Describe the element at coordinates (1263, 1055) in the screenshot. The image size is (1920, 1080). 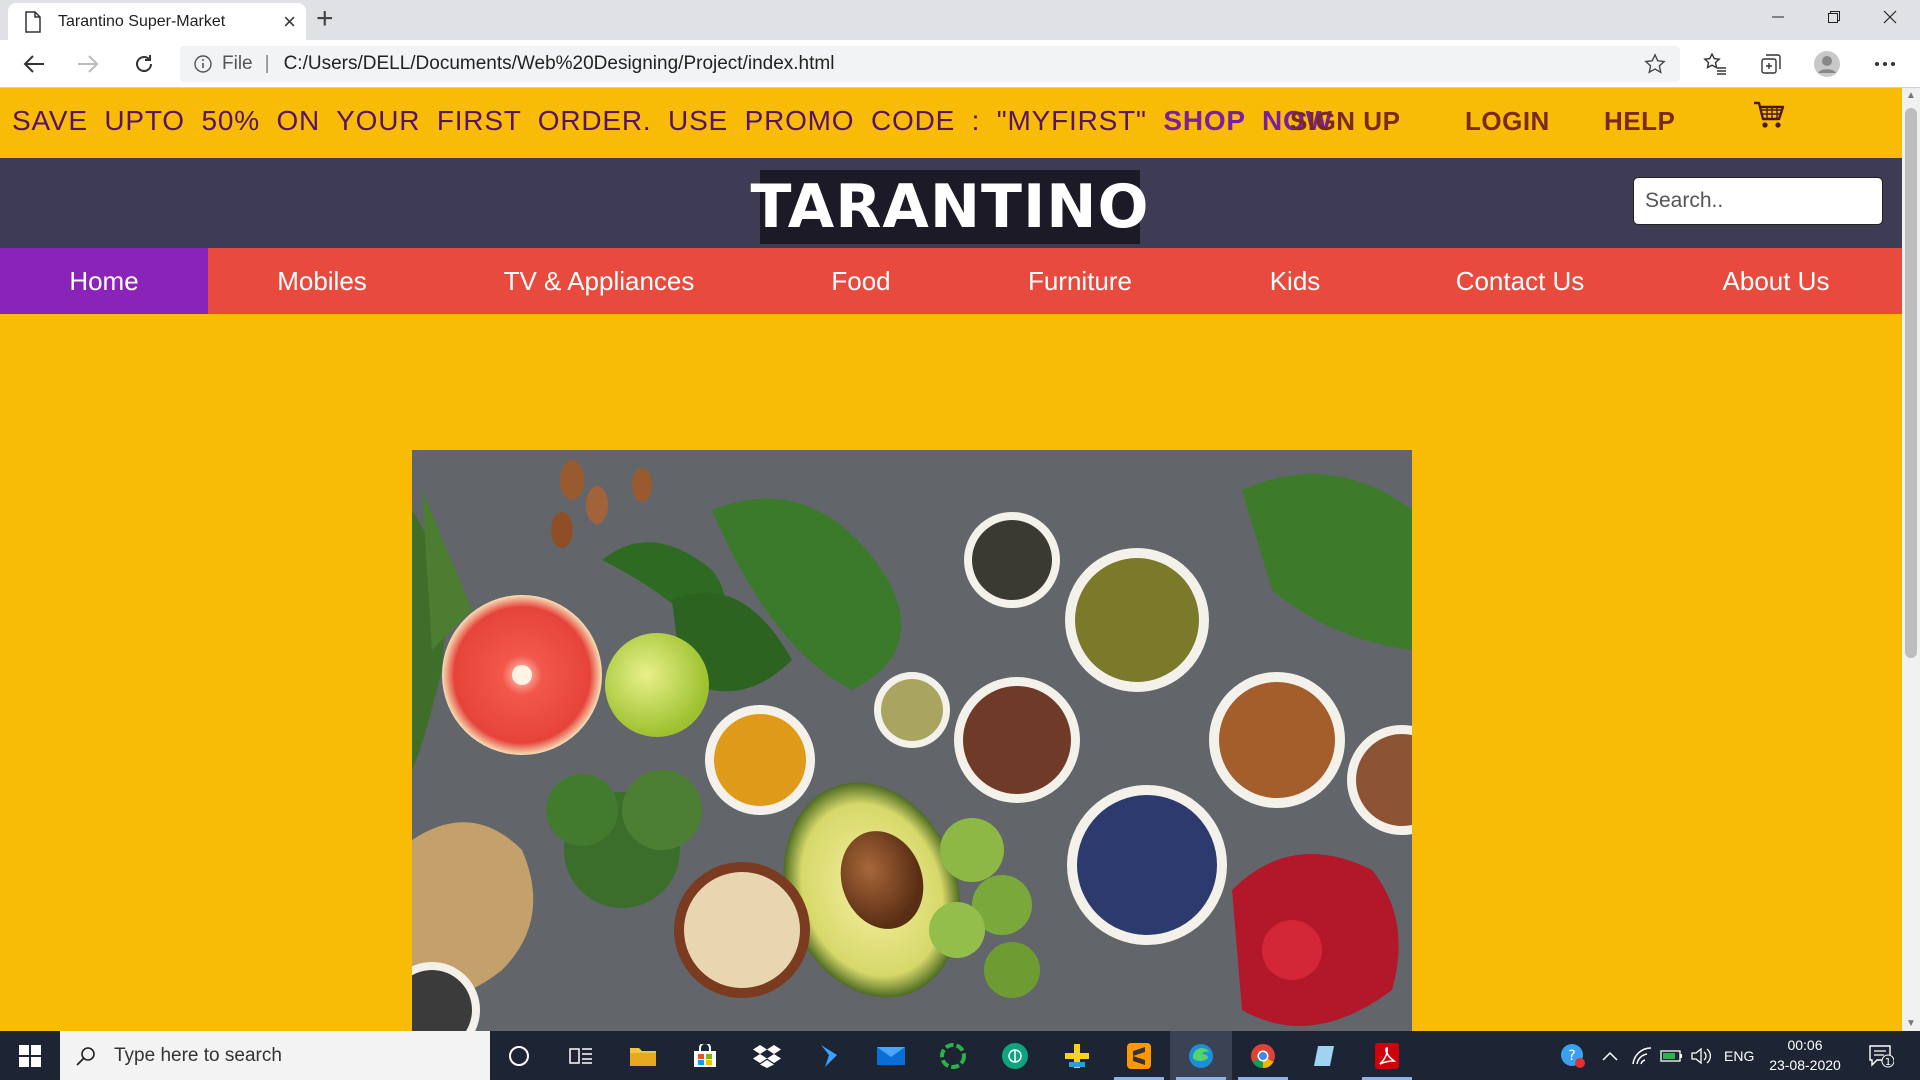
I see `chrome-icon` at that location.